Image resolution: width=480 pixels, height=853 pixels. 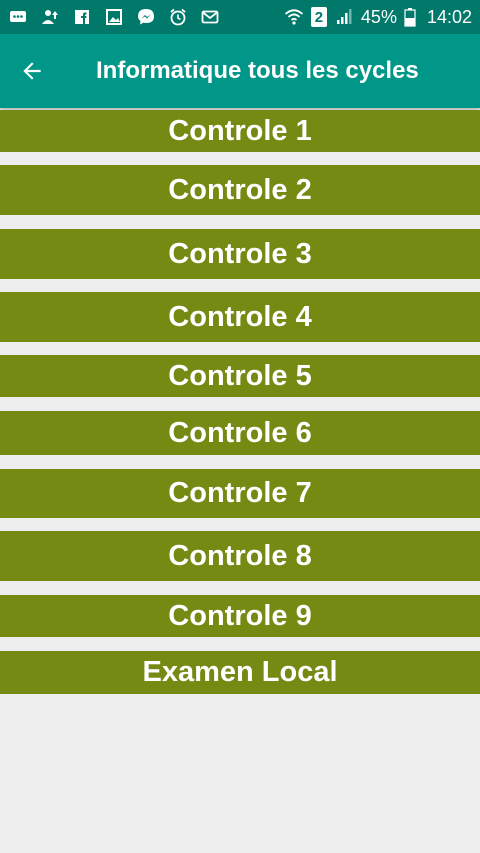 I want to click on list-item-label: Controle 8, so click(x=240, y=555).